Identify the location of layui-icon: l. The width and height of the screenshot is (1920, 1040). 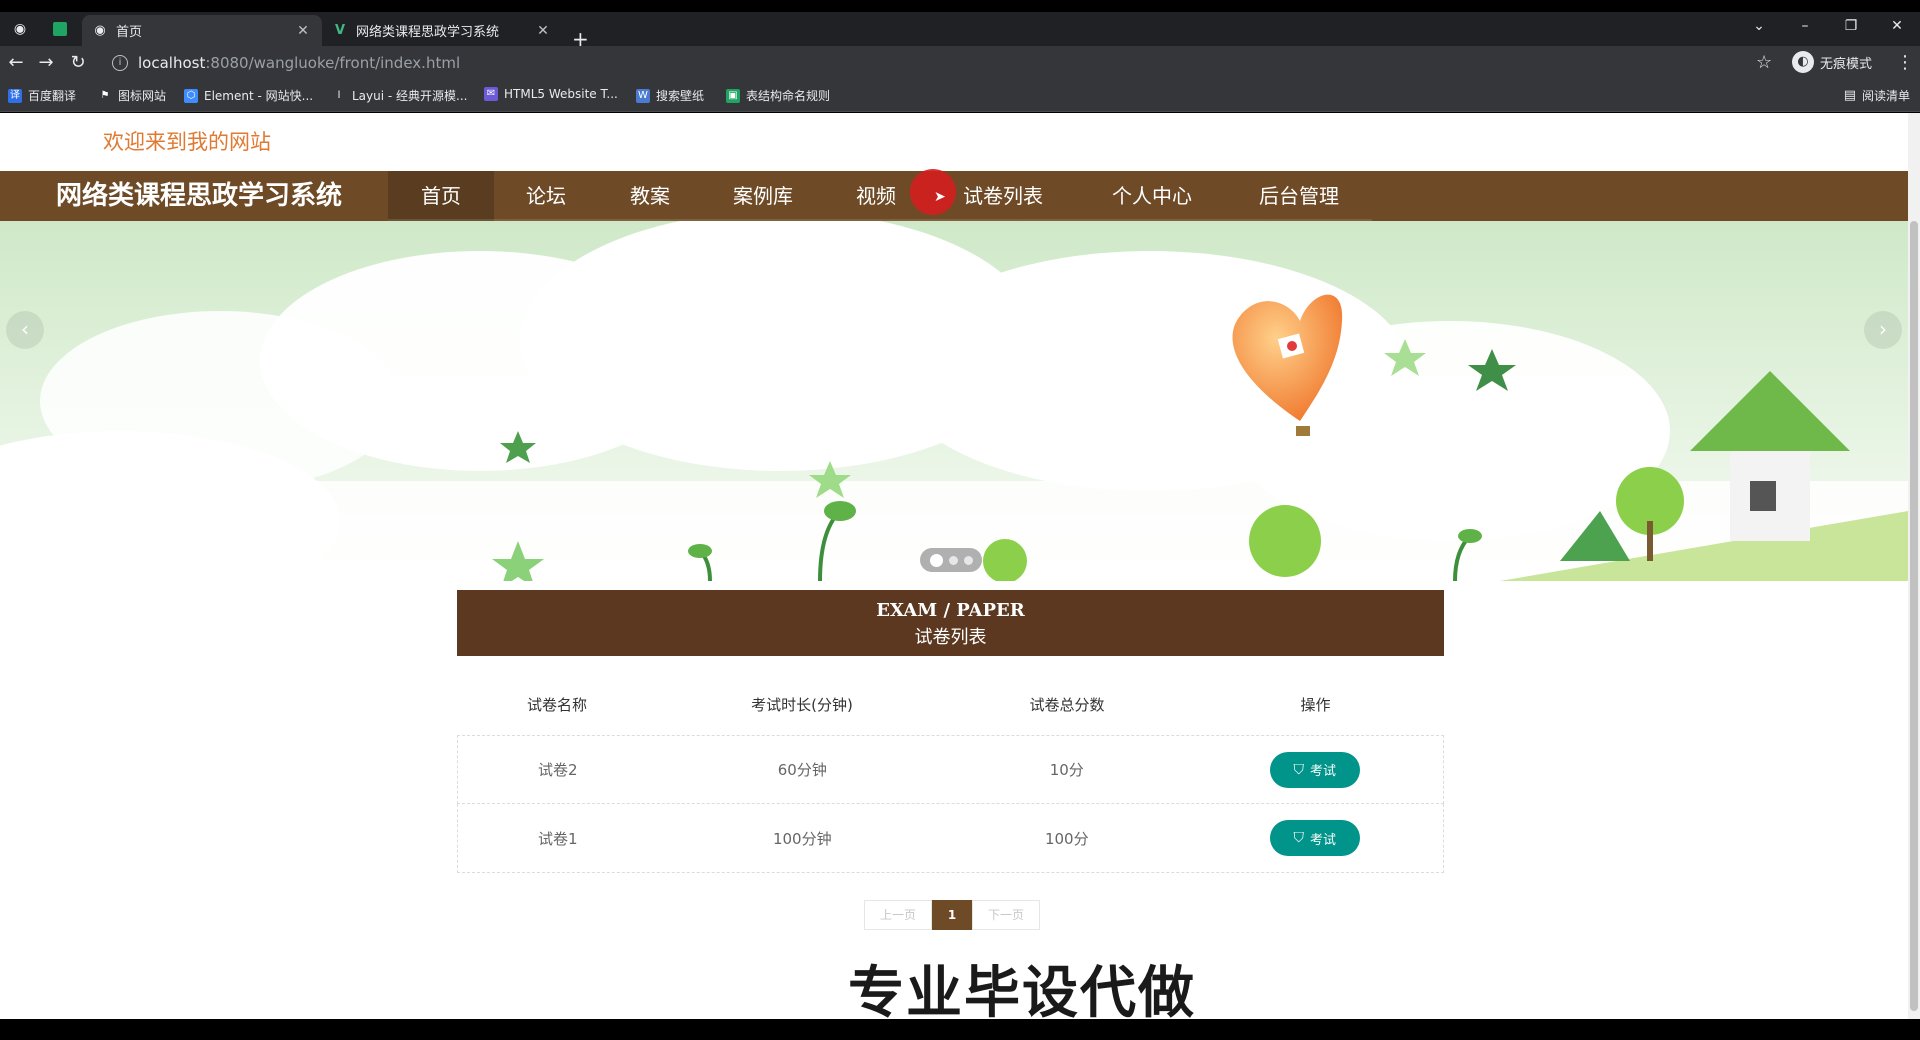
(339, 95).